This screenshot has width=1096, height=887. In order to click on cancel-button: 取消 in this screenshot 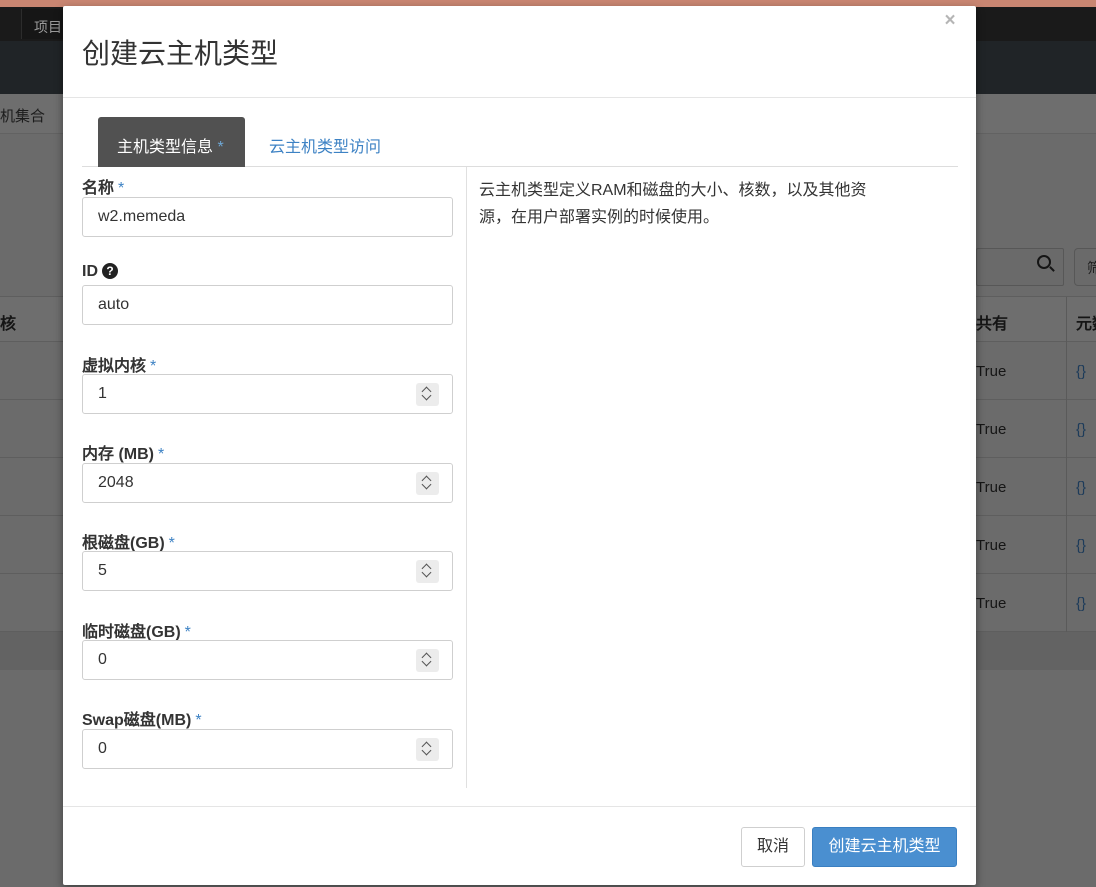, I will do `click(773, 847)`.